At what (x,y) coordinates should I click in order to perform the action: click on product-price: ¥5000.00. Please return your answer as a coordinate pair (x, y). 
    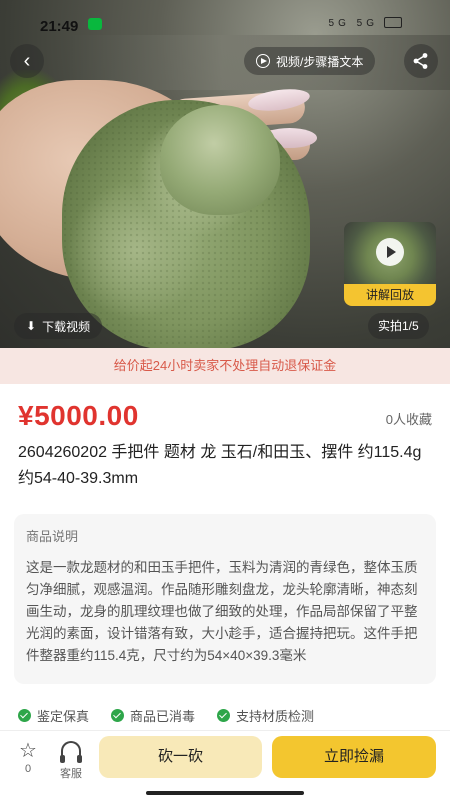
    Looking at the image, I should click on (78, 415).